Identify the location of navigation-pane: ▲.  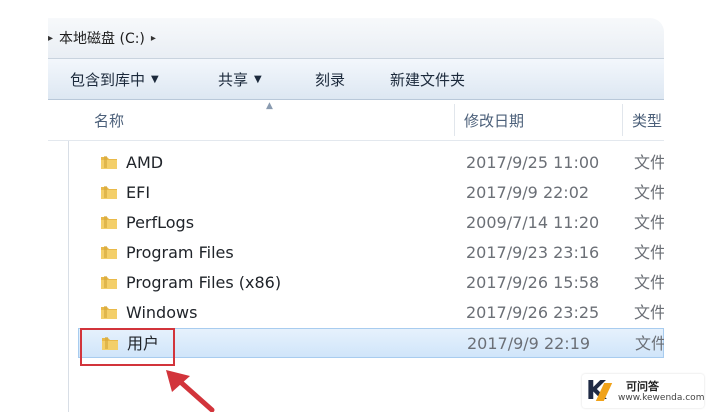
(58, 256).